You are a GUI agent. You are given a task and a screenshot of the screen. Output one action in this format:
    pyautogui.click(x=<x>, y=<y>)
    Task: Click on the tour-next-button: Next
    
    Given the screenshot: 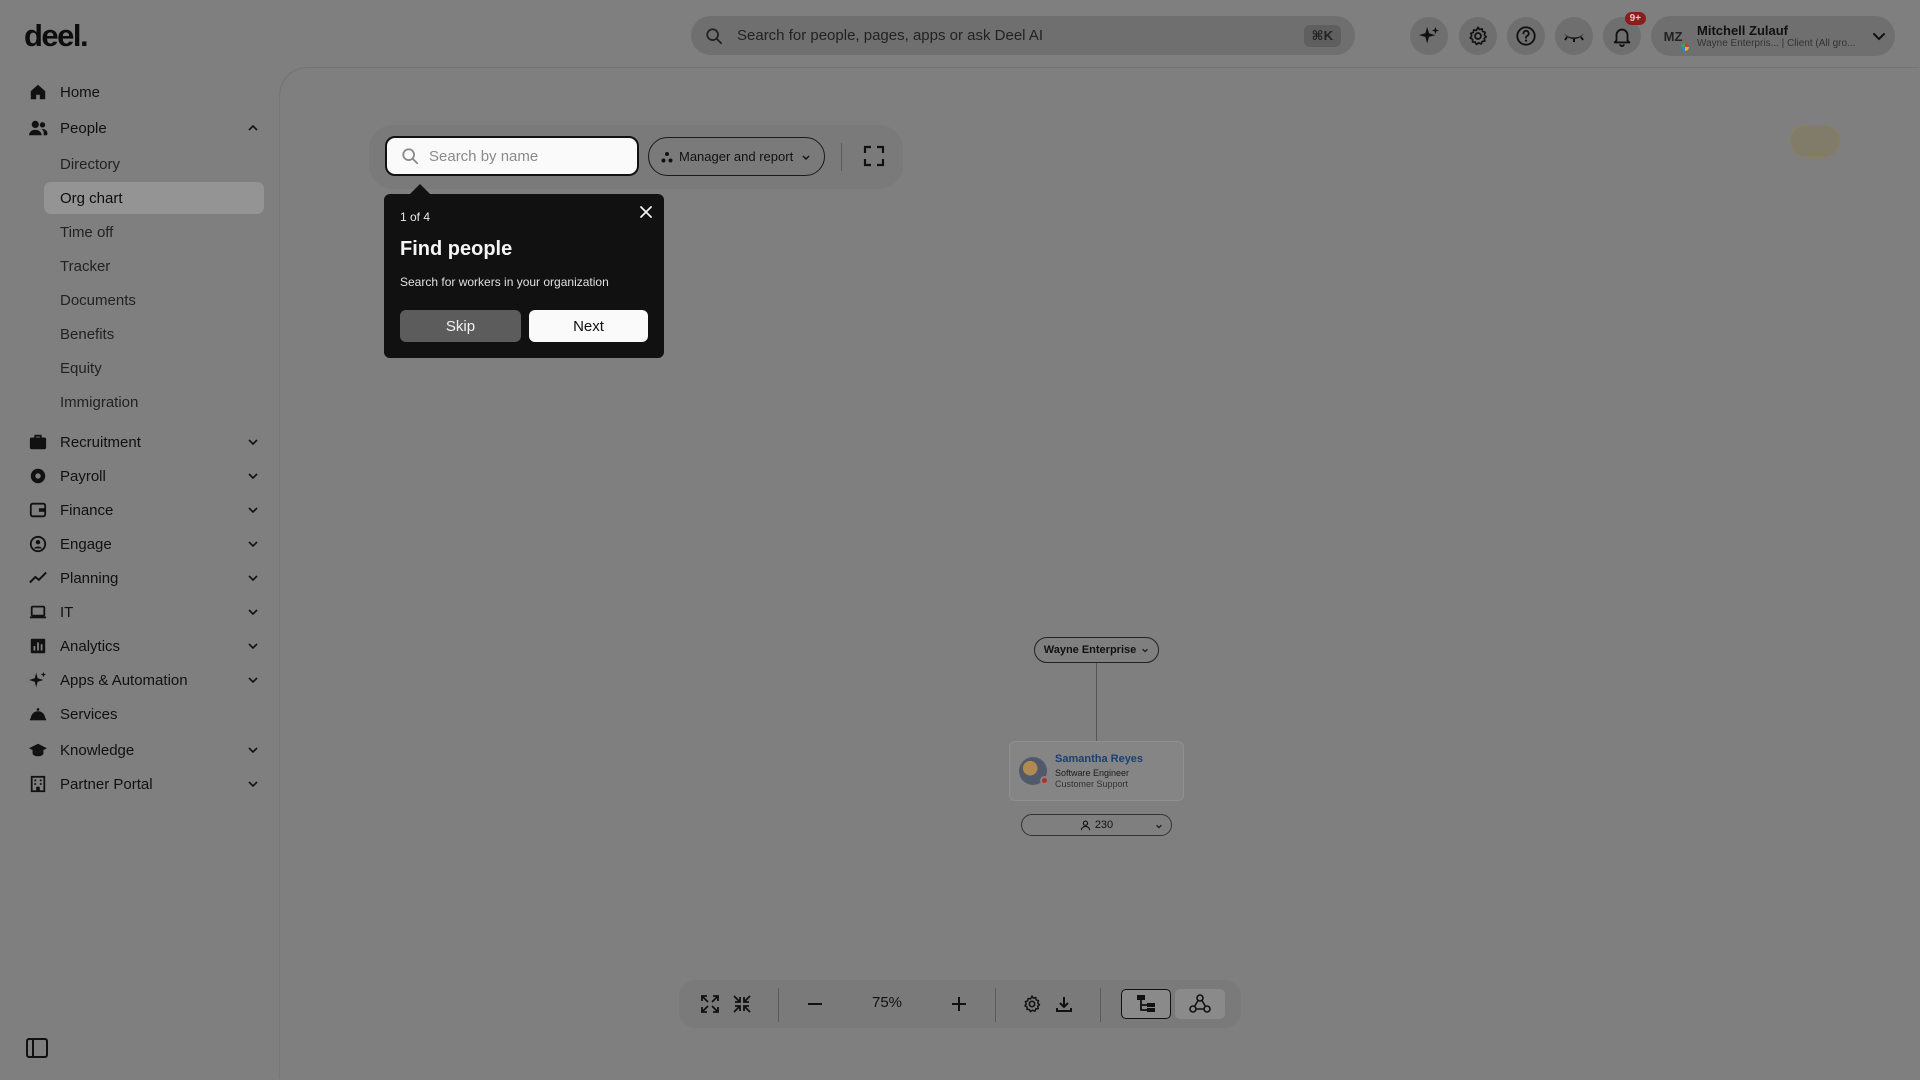 What is the action you would take?
    pyautogui.click(x=588, y=326)
    